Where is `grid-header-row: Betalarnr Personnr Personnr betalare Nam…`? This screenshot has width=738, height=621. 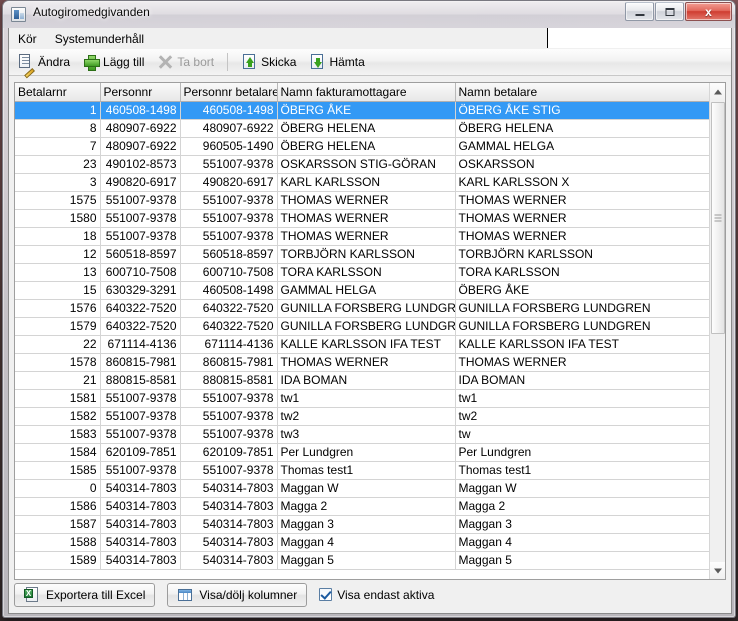
grid-header-row: Betalarnr Personnr Personnr betalare Nam… is located at coordinates (363, 92).